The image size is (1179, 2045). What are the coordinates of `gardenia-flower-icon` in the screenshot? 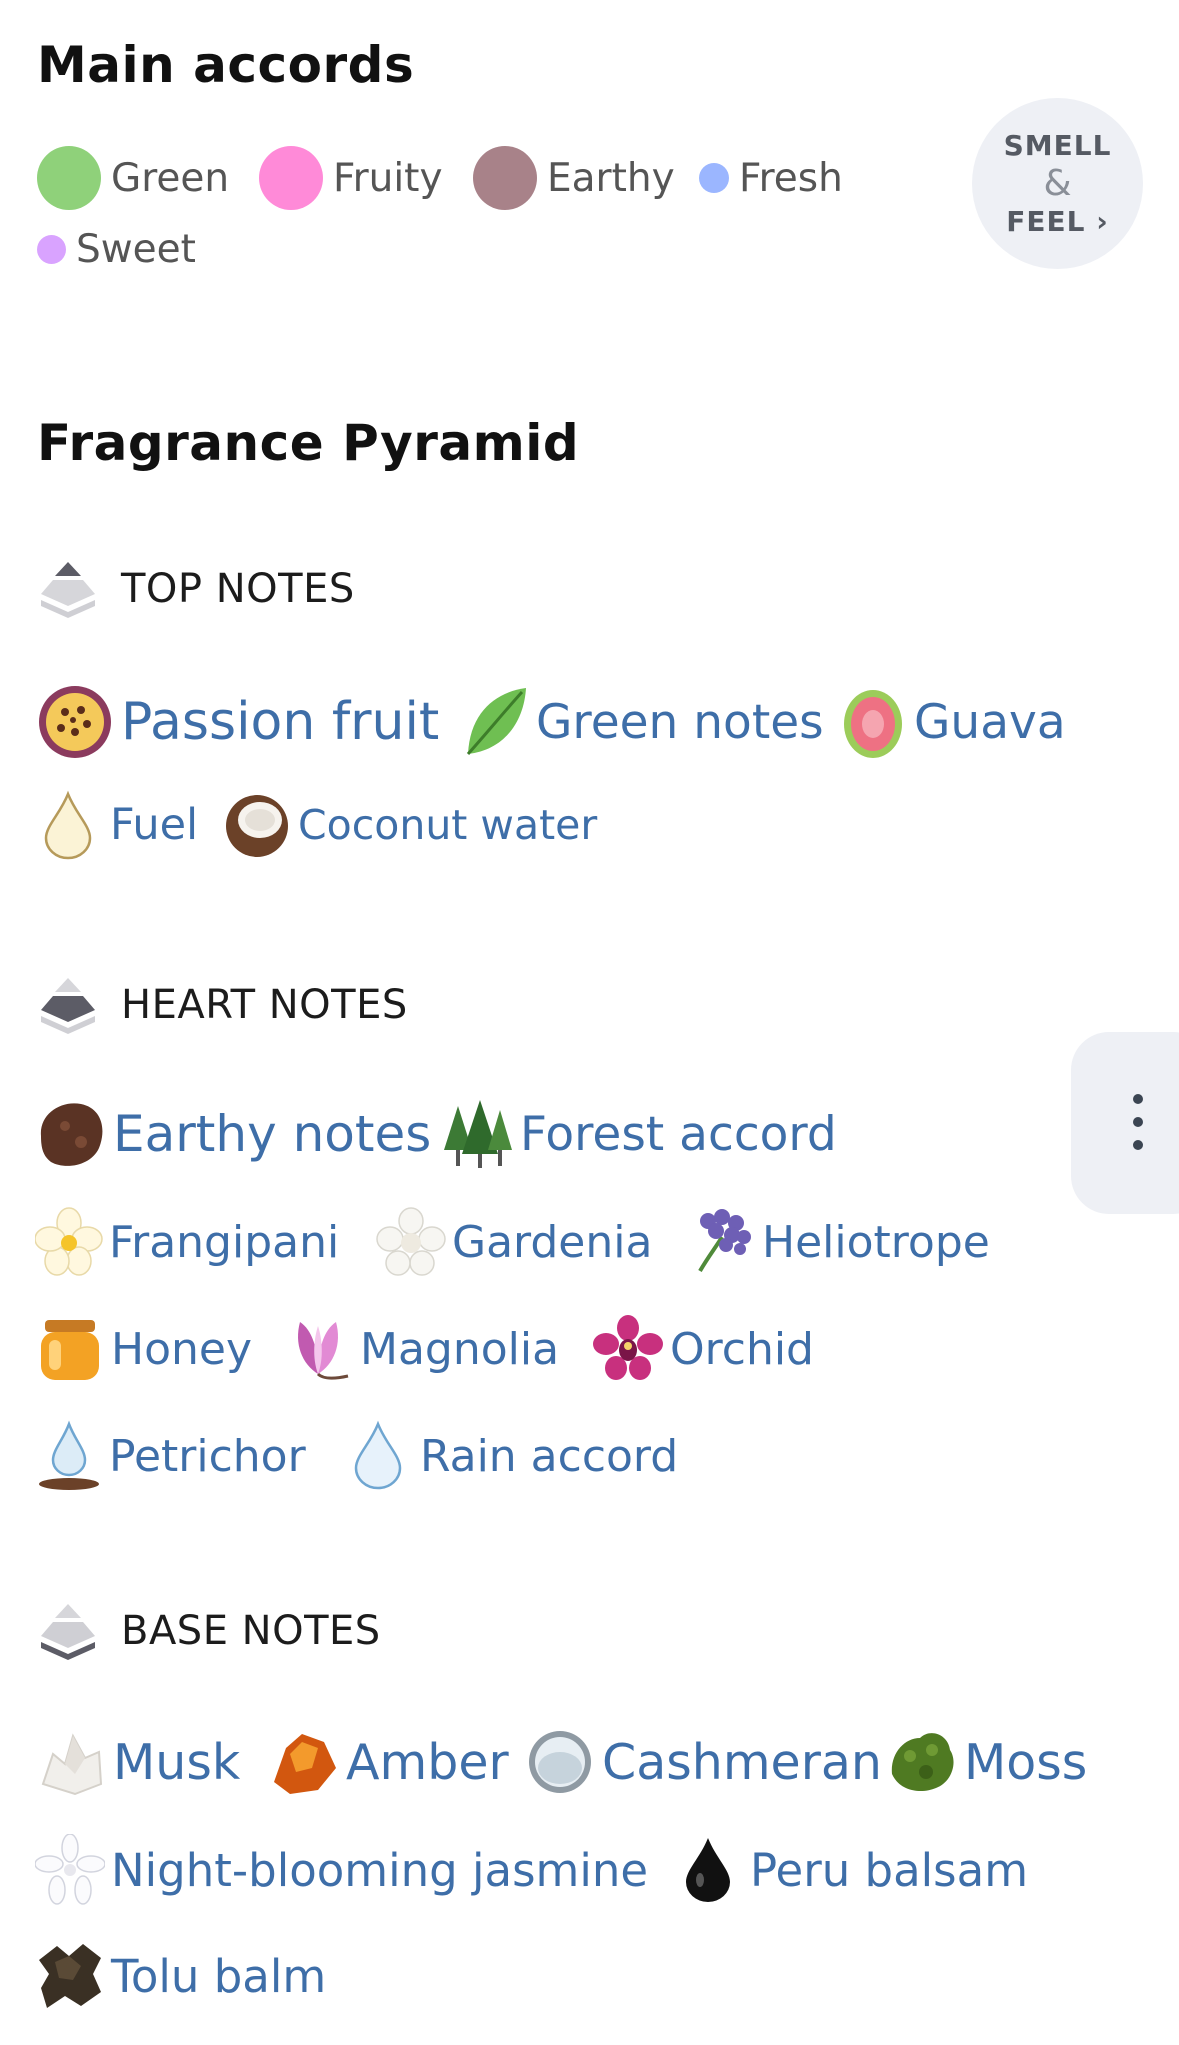 It's located at (411, 1241).